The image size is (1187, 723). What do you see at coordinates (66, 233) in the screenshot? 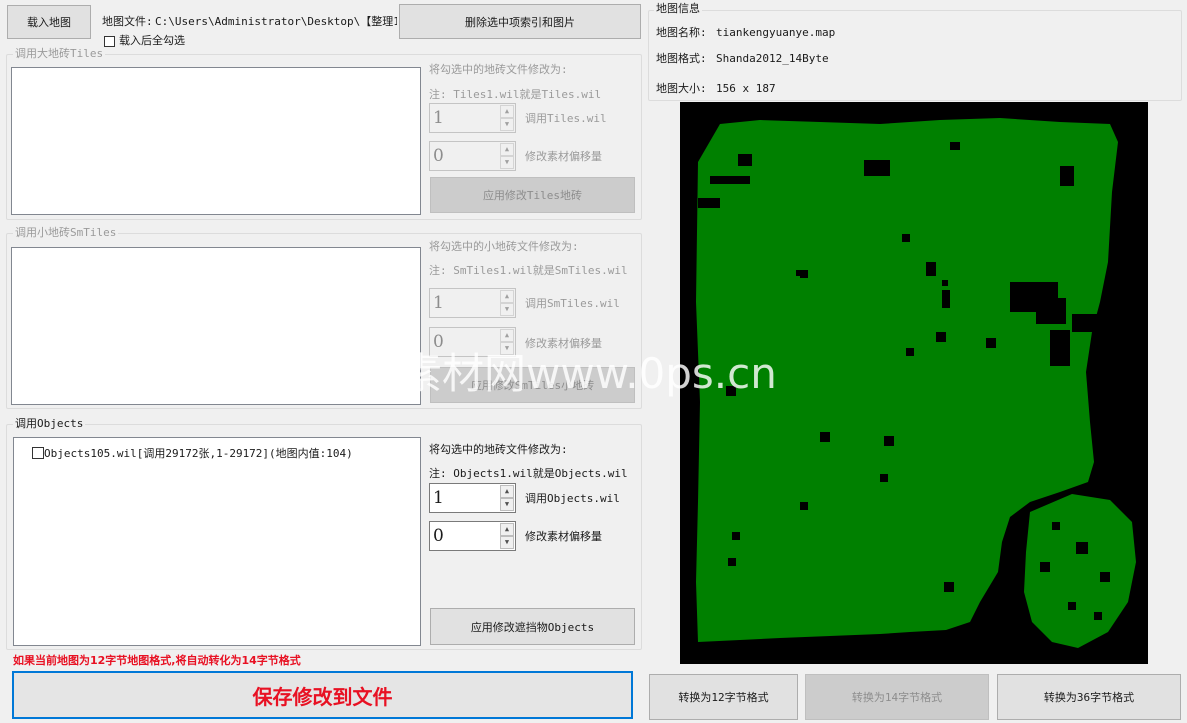
I see `smtiles-group-title: 调用小地砖SmTiles` at bounding box center [66, 233].